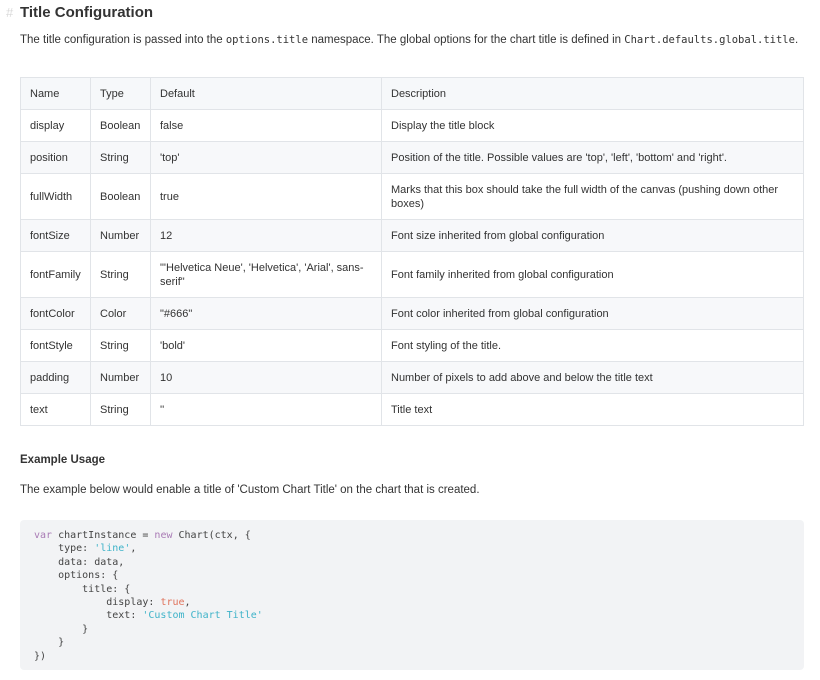  Describe the element at coordinates (266, 377) in the screenshot. I see `cell-default: 10` at that location.